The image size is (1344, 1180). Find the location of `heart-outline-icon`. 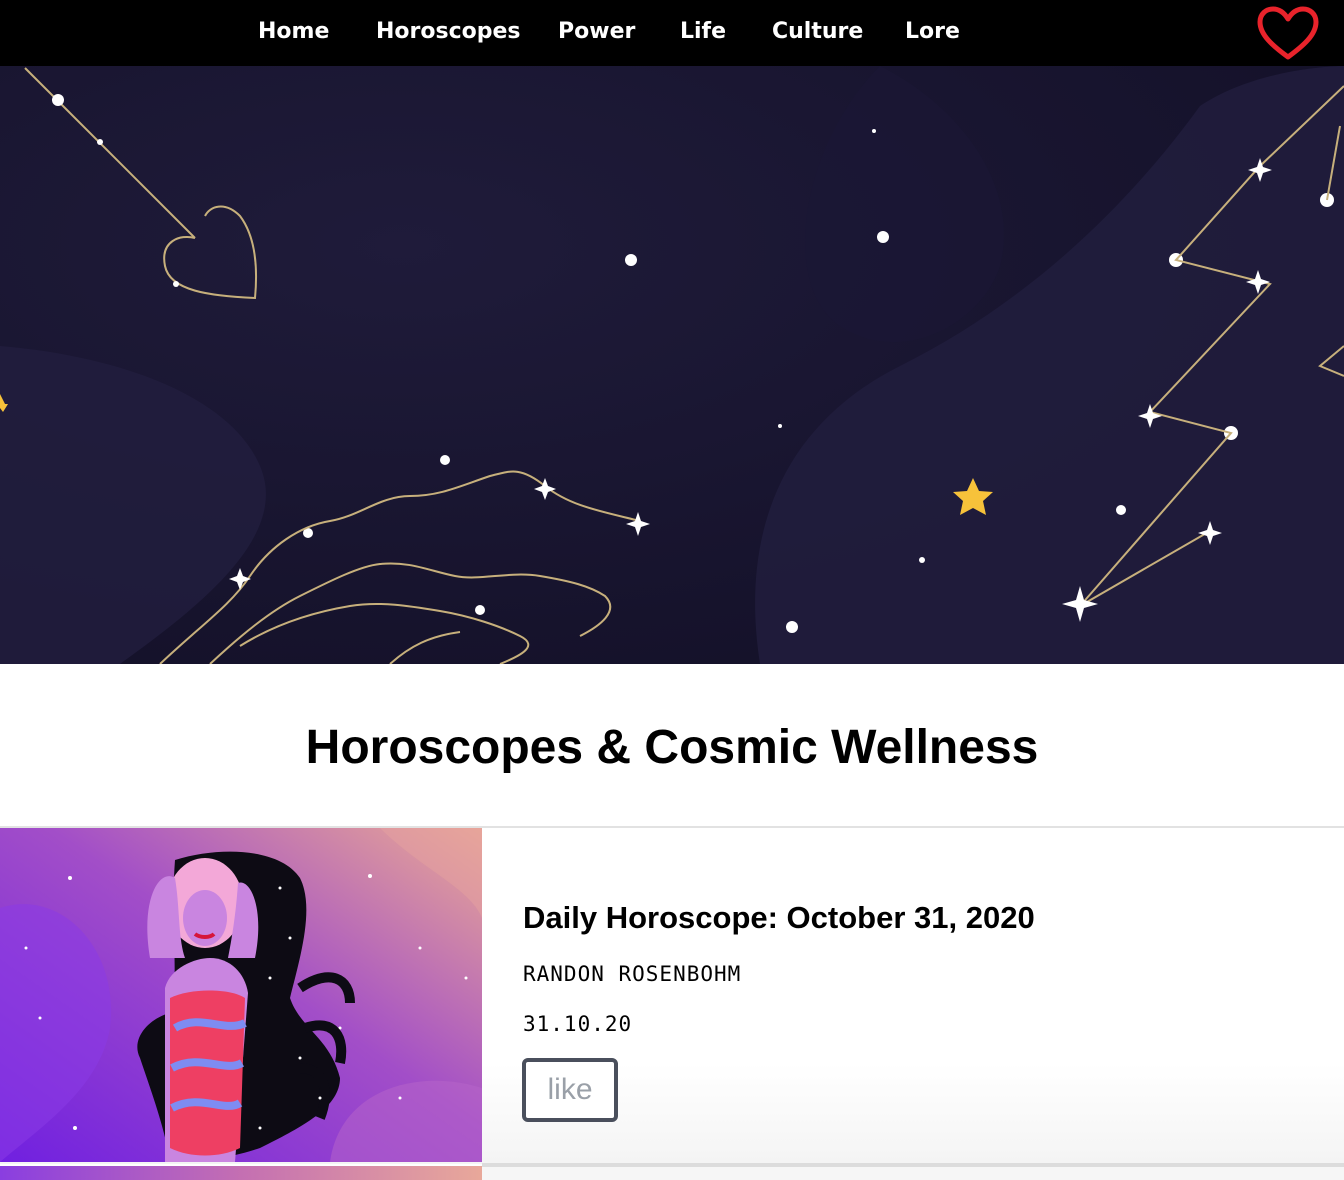

heart-outline-icon is located at coordinates (1288, 33).